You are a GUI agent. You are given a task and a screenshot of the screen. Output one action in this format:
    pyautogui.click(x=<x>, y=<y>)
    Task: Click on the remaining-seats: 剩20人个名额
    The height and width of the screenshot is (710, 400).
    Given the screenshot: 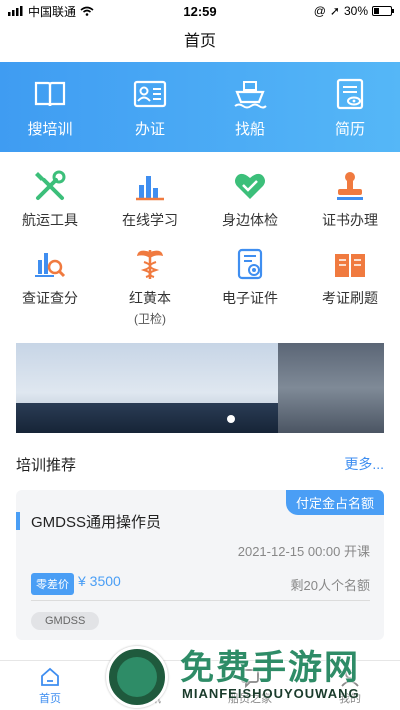 What is the action you would take?
    pyautogui.click(x=330, y=585)
    